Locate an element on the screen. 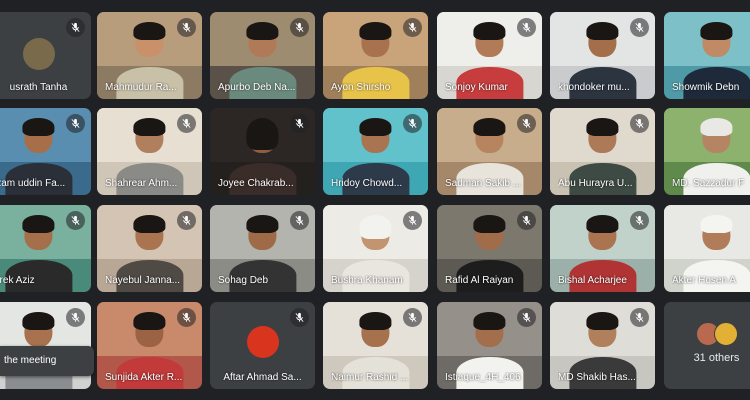 This screenshot has height=400, width=750. participant-name: Sonjoy Kumar is located at coordinates (476, 87).